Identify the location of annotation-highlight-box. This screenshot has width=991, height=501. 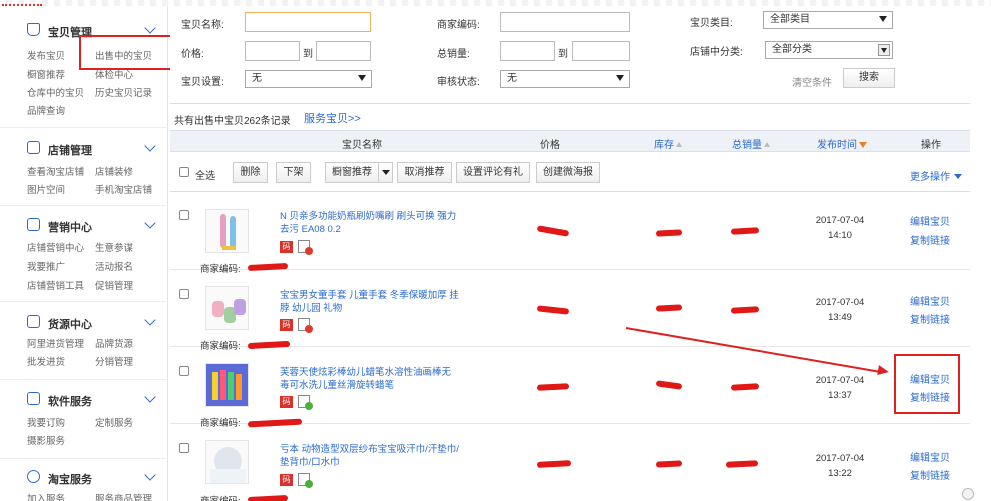
(126, 52).